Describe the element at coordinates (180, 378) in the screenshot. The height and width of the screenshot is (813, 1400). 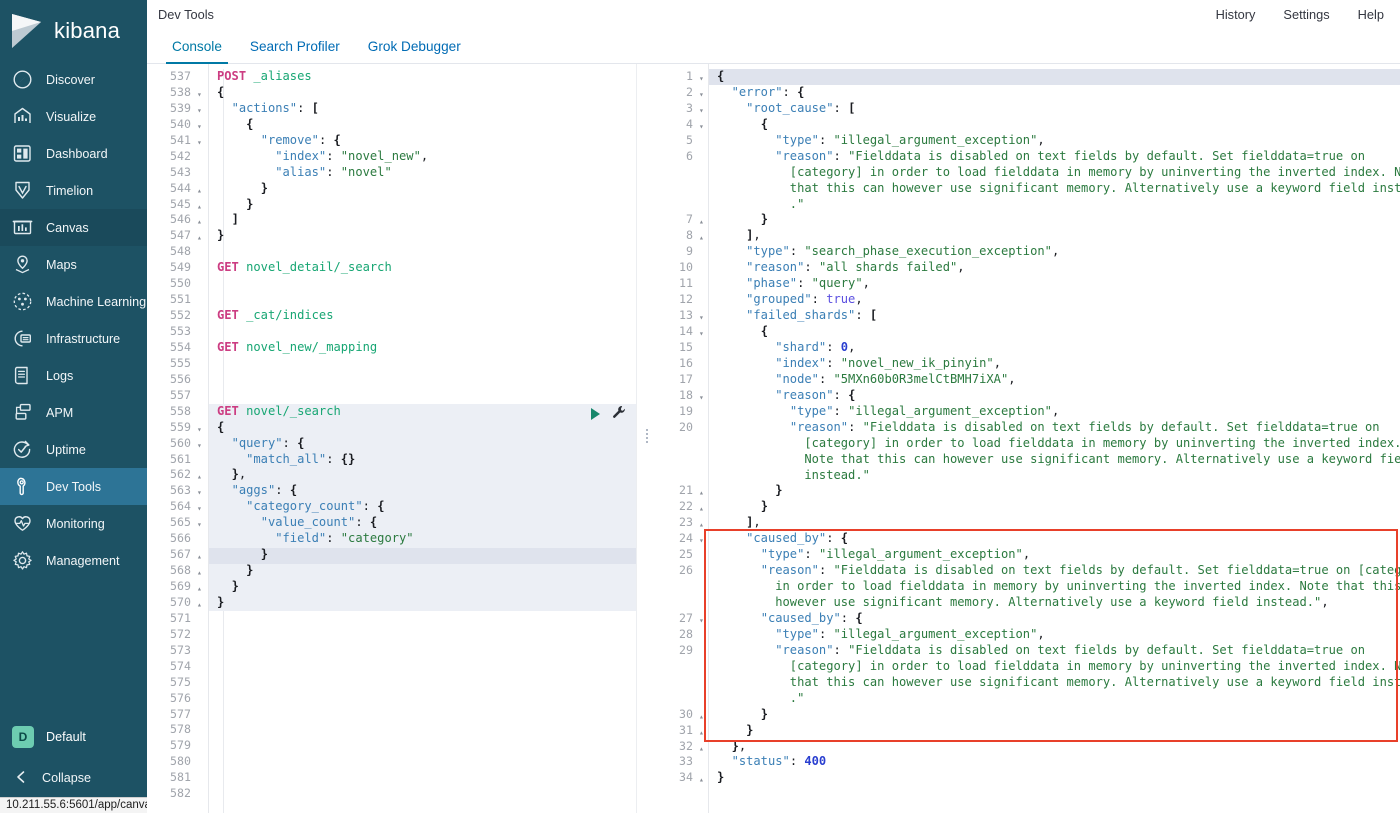
I see `line-number: 556` at that location.